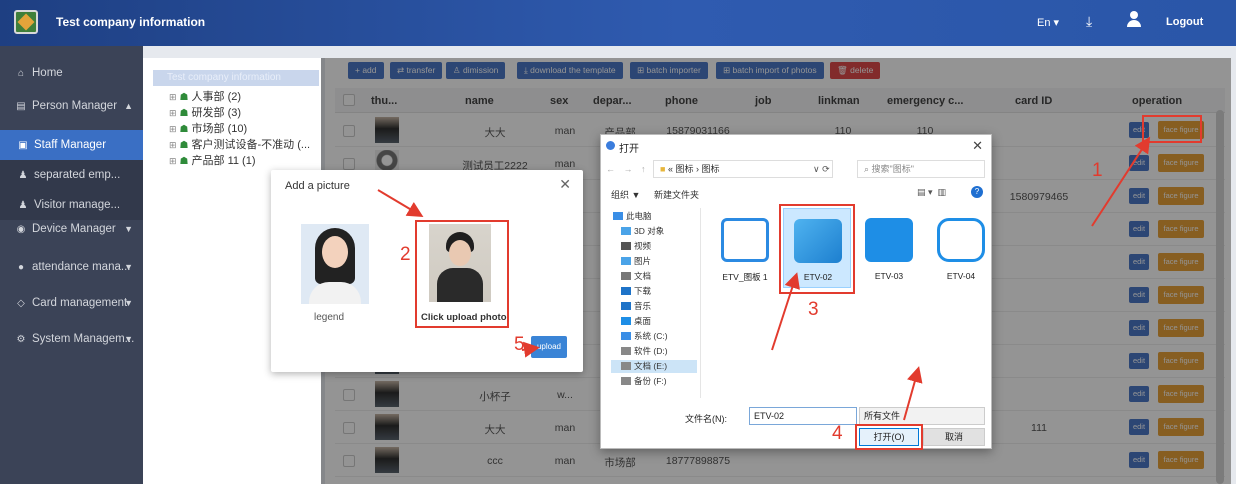  I want to click on video-file-icon, so click(889, 240).